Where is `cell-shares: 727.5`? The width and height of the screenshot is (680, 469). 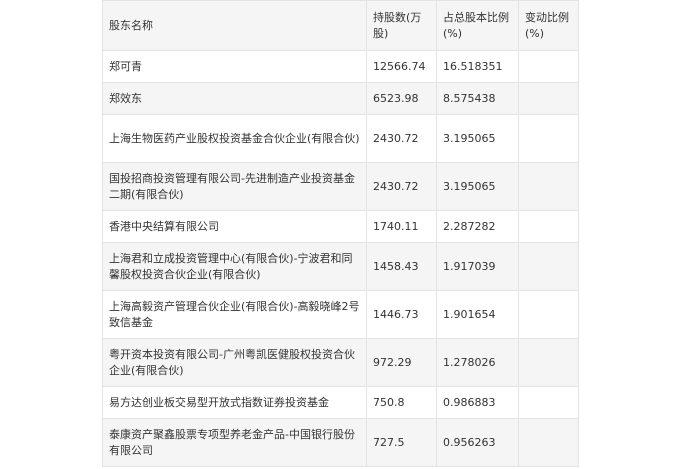 cell-shares: 727.5 is located at coordinates (401, 442).